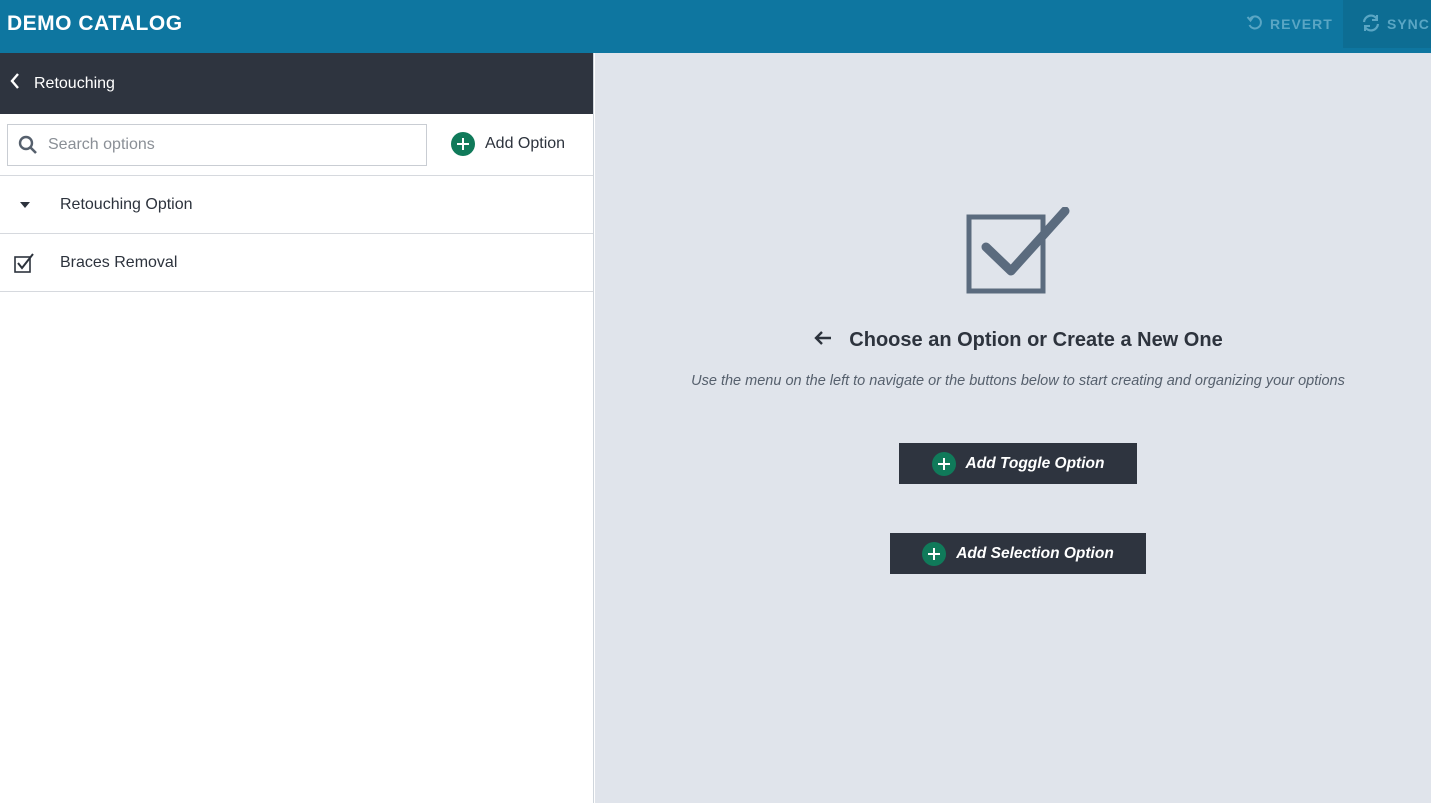 The width and height of the screenshot is (1431, 803). I want to click on add-selection-option-button: Add Selection Option, so click(1018, 553).